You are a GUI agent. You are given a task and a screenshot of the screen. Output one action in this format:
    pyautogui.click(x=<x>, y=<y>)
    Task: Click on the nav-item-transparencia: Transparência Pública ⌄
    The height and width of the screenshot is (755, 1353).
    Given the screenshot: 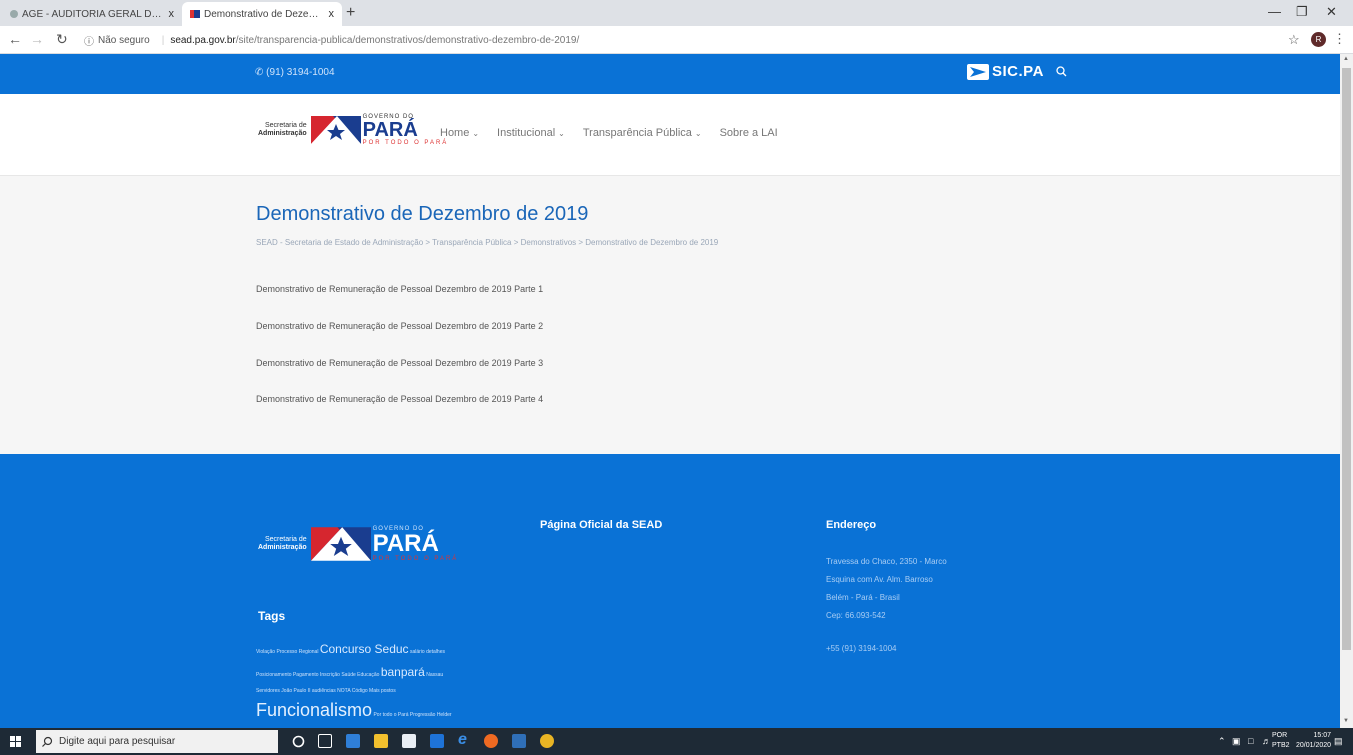 What is the action you would take?
    pyautogui.click(x=642, y=133)
    